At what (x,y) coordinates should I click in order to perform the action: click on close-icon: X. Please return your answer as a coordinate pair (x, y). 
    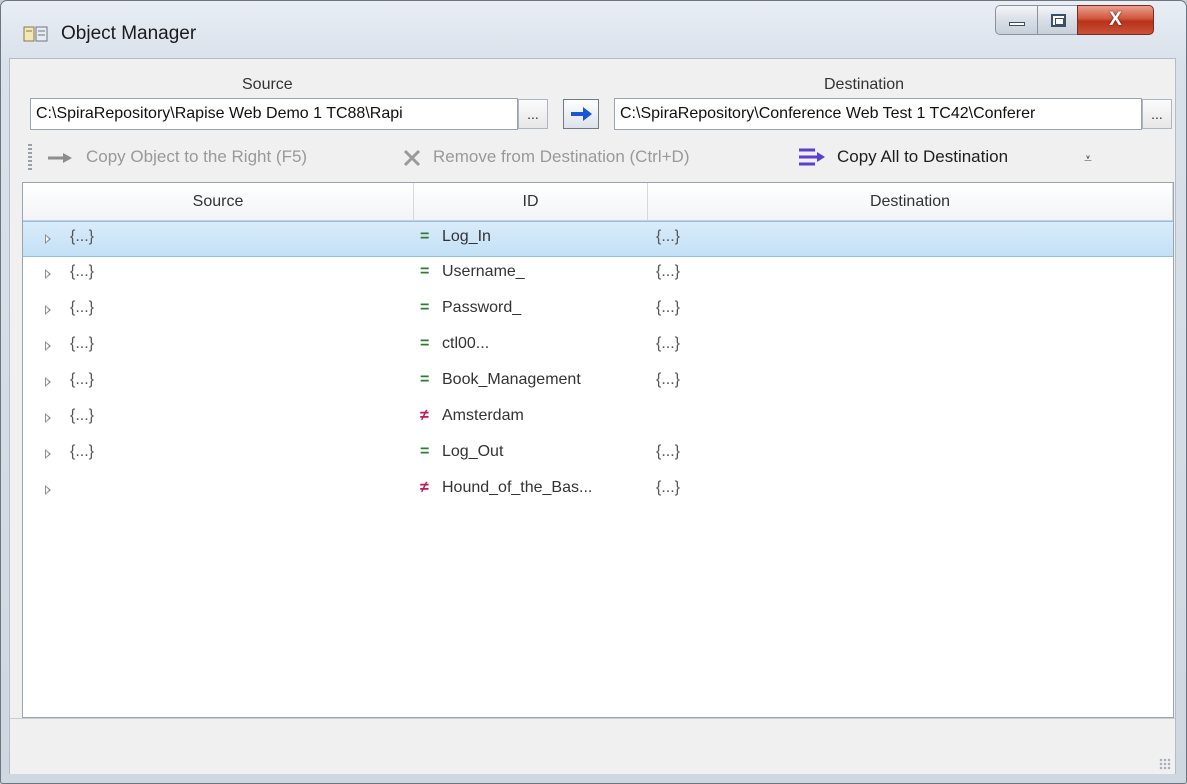
    Looking at the image, I should click on (1115, 19).